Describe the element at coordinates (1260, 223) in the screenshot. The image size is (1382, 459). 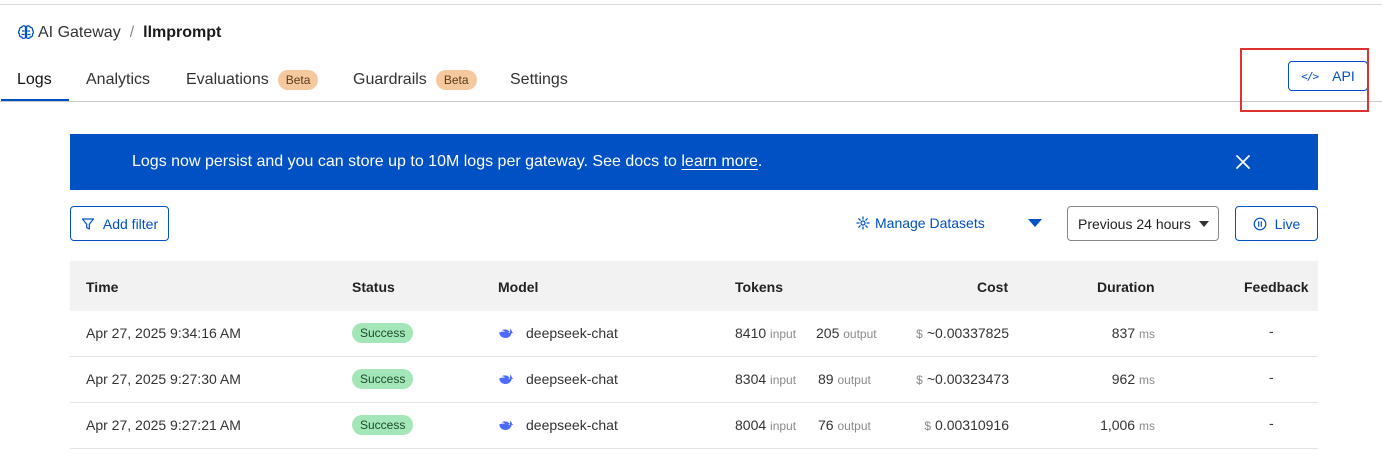
I see `pause-circle-icon` at that location.